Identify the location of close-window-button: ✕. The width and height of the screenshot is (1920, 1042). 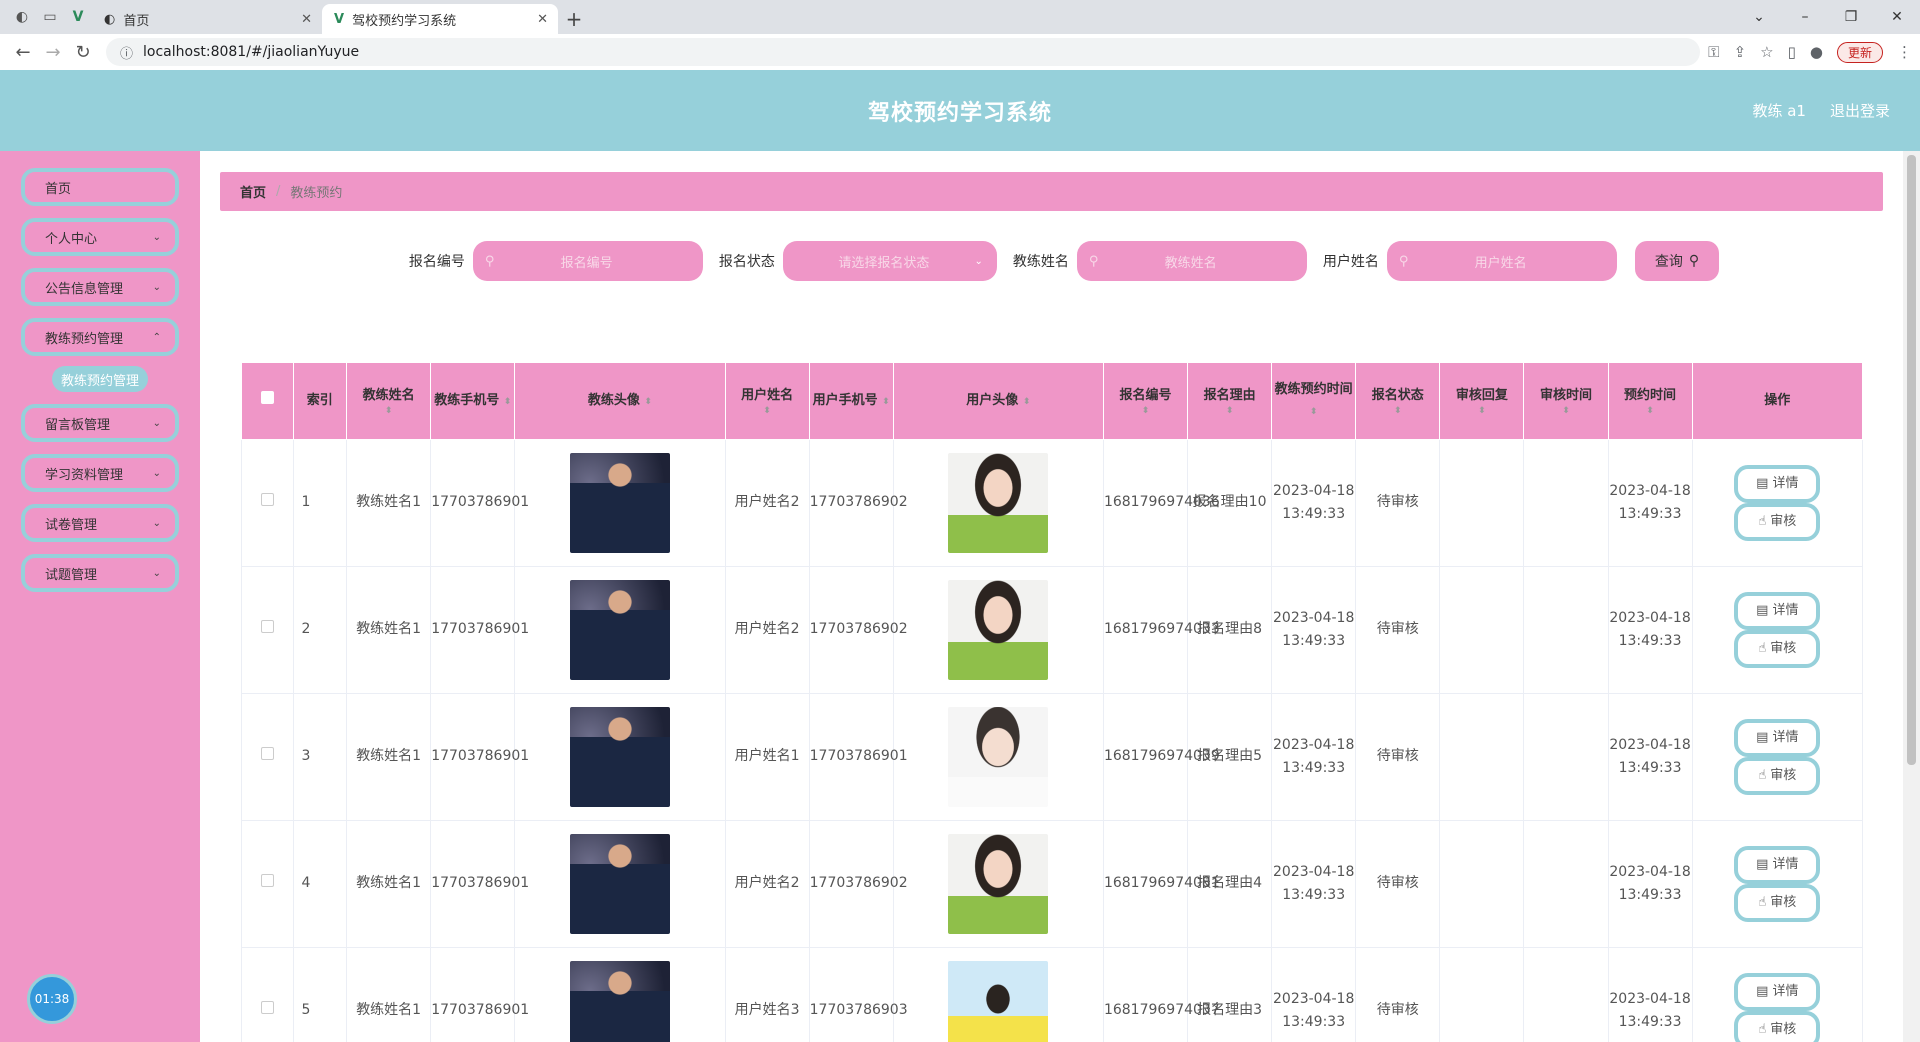
(1897, 17).